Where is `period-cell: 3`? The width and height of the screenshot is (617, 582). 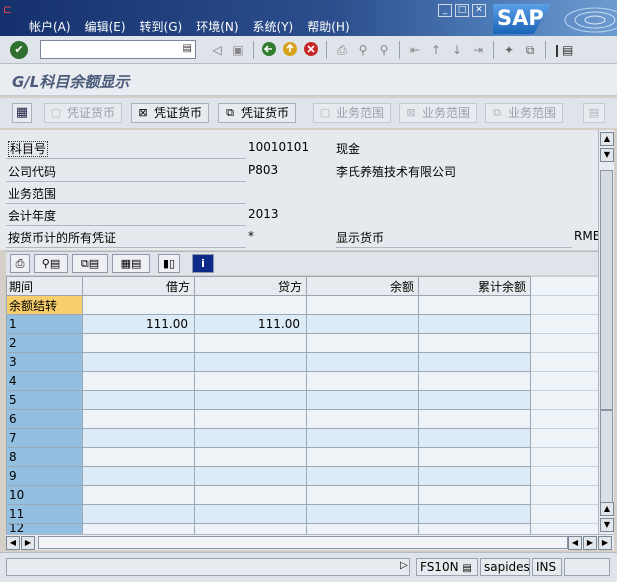
period-cell: 3 is located at coordinates (44, 362).